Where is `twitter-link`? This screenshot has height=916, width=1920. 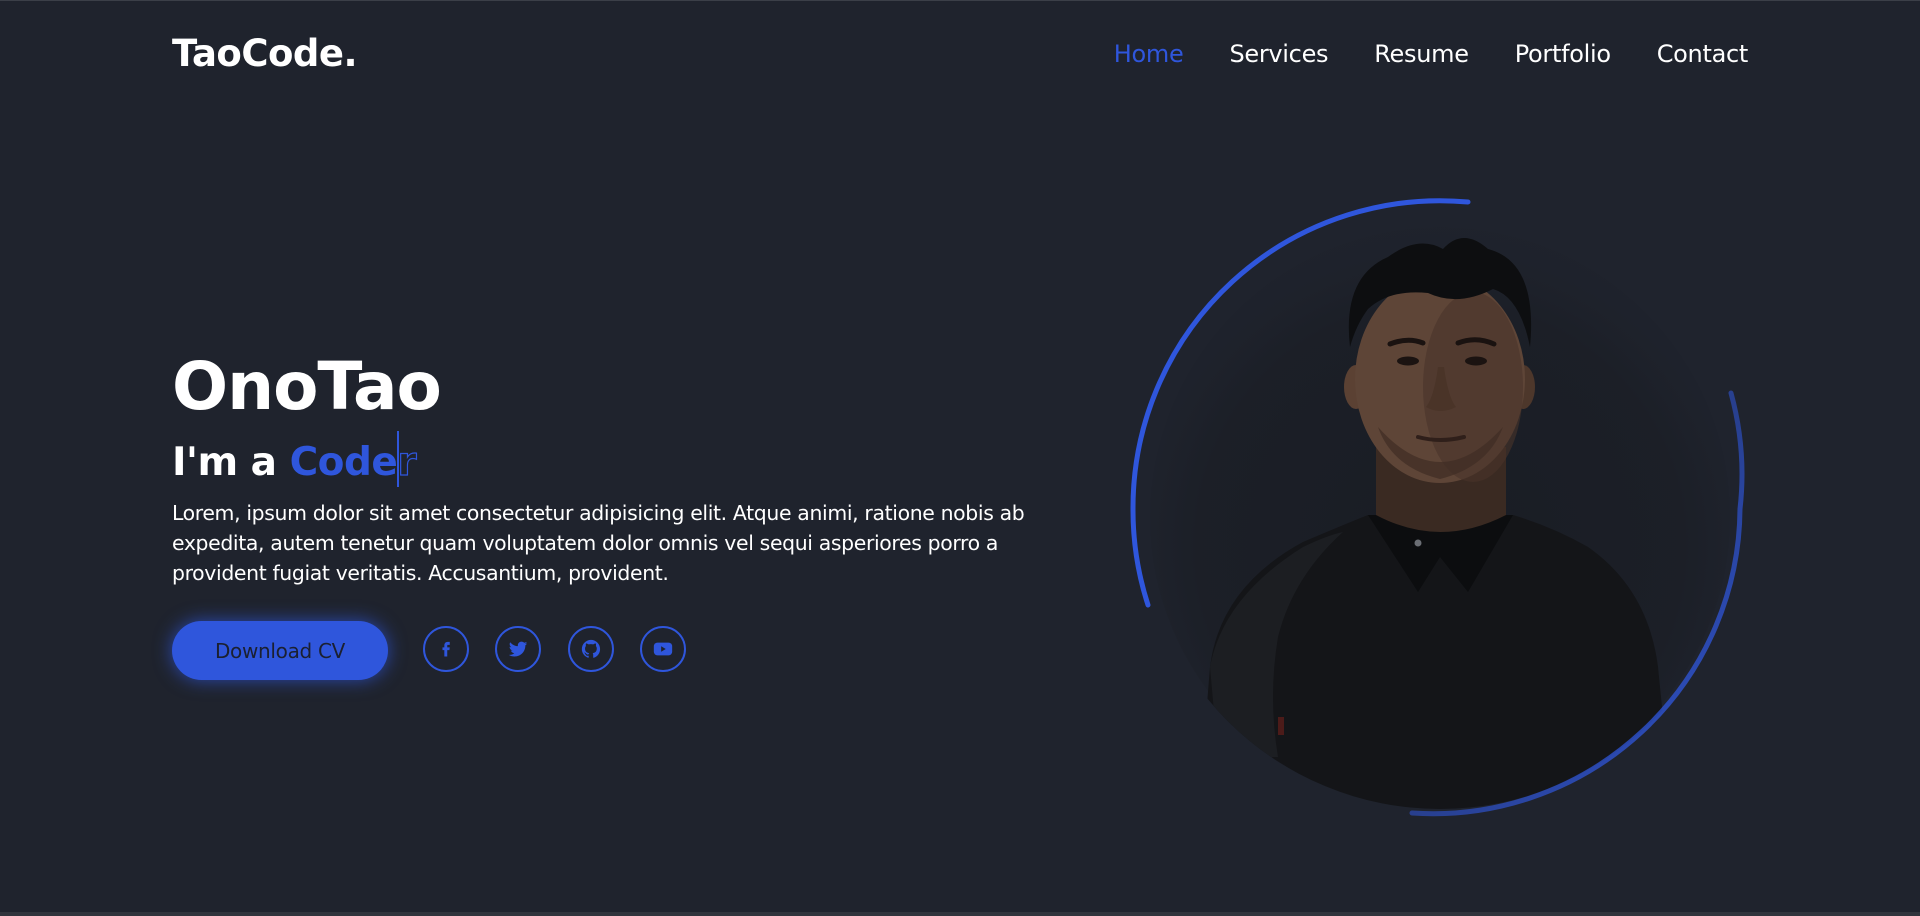 twitter-link is located at coordinates (518, 649).